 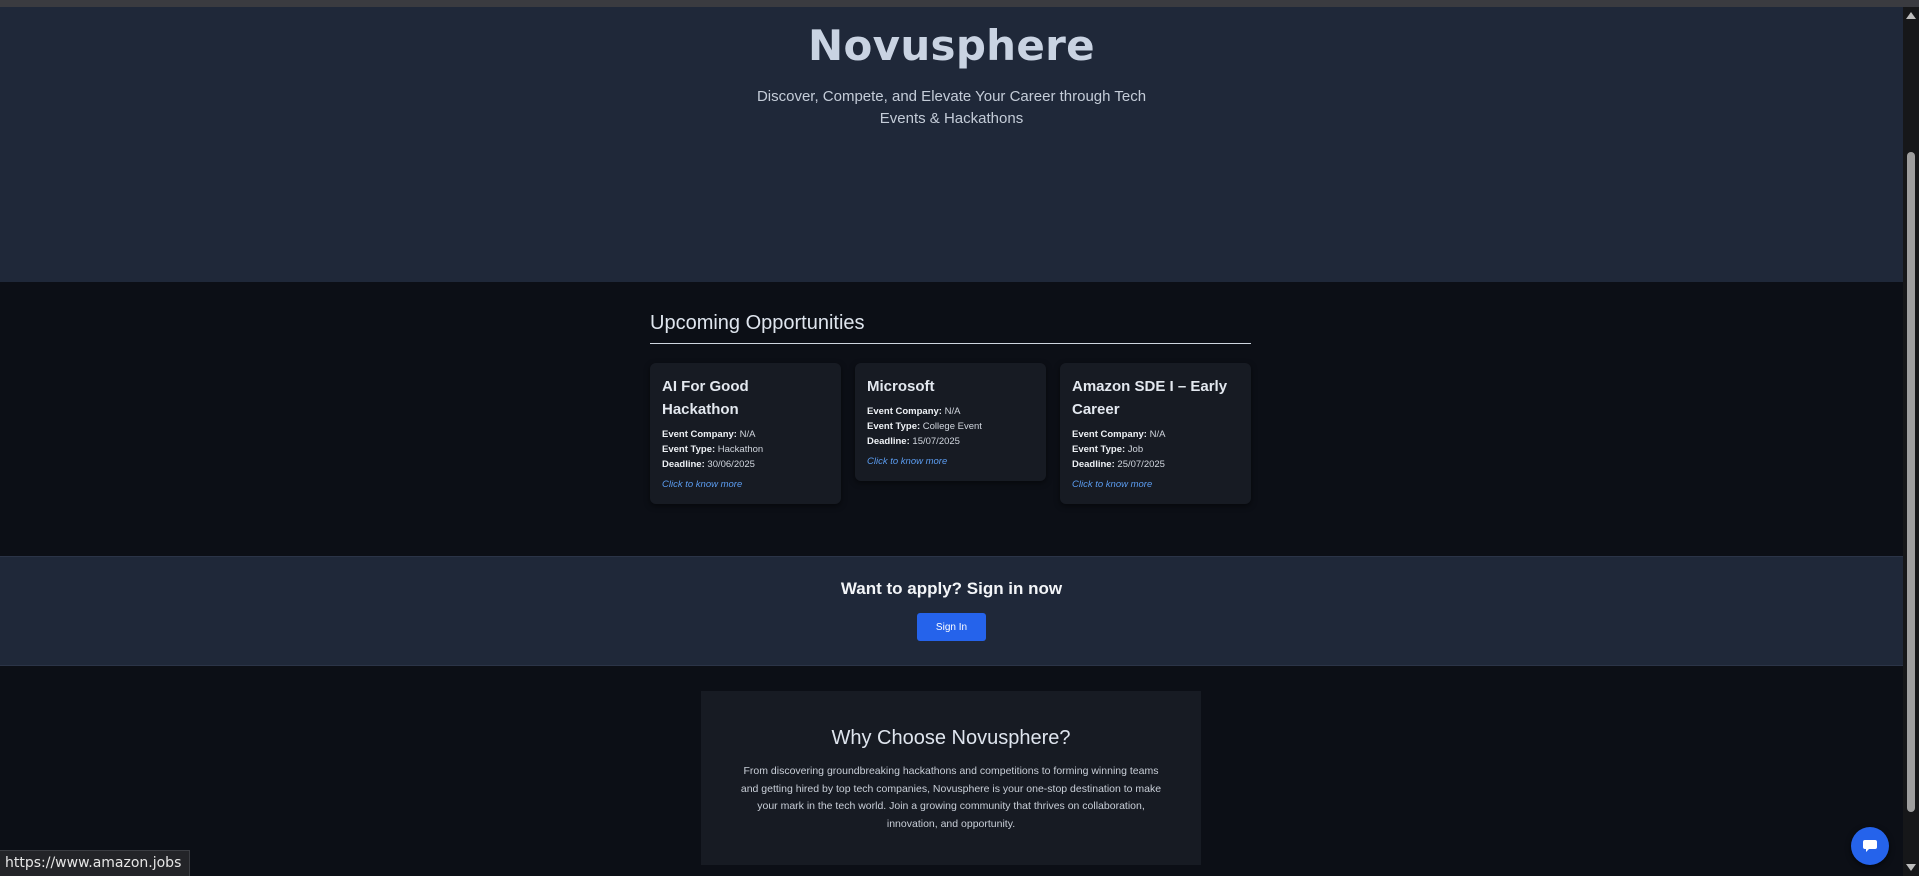 I want to click on chat-bubble-icon, so click(x=1870, y=846).